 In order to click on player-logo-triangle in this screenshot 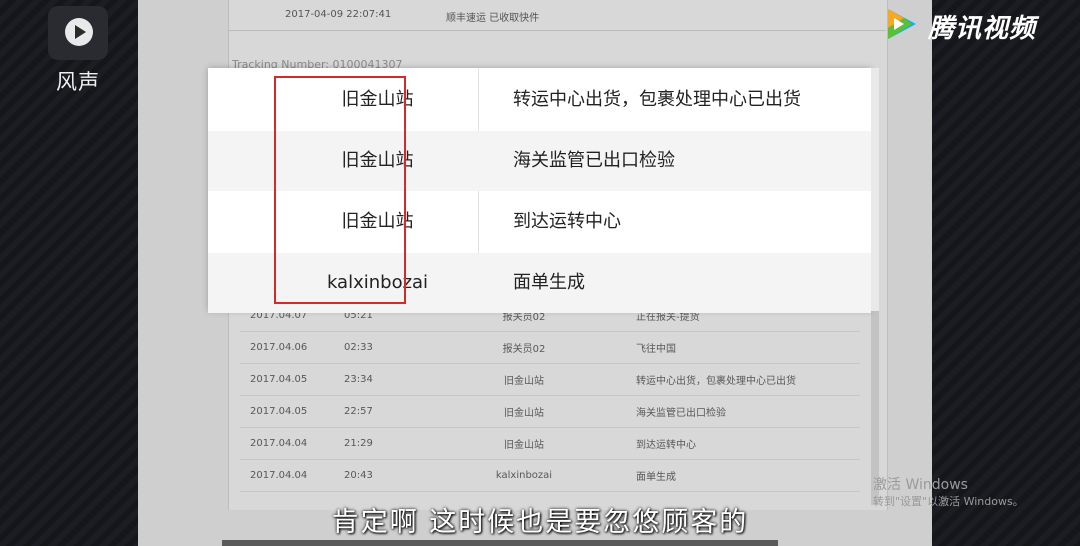, I will do `click(80, 32)`.